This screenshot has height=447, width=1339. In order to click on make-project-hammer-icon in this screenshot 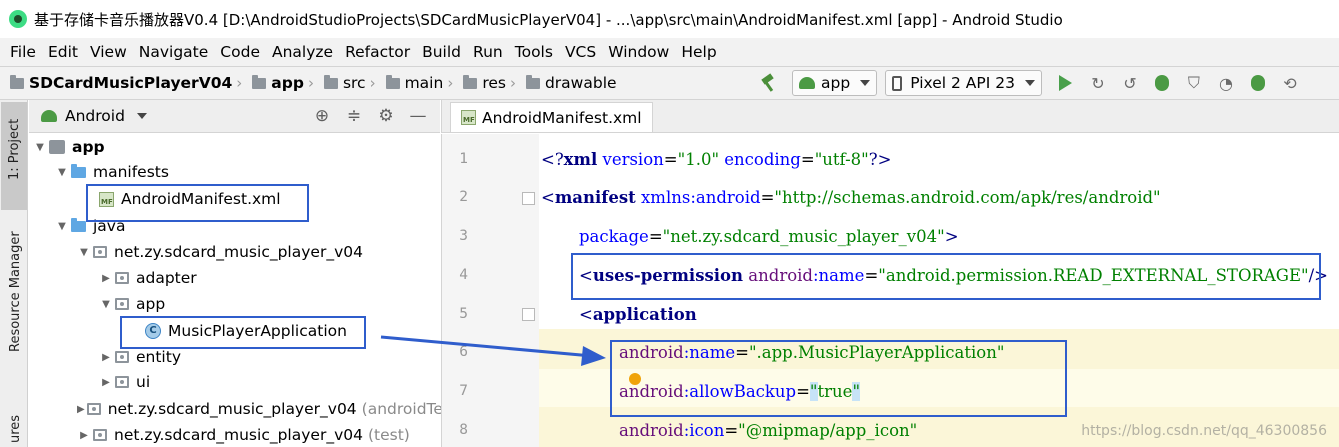, I will do `click(769, 83)`.